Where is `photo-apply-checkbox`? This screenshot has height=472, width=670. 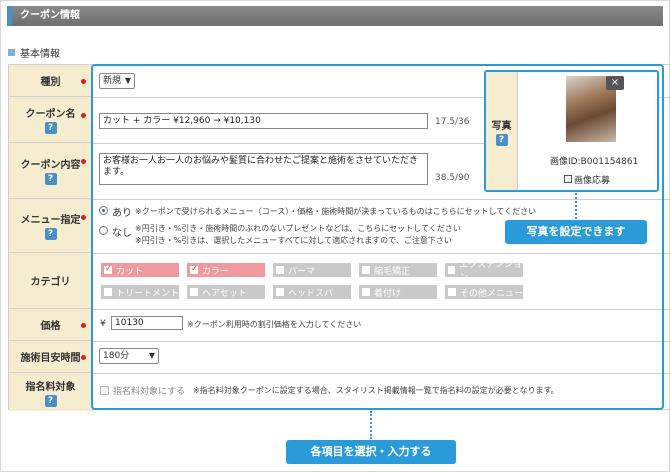 photo-apply-checkbox is located at coordinates (568, 179).